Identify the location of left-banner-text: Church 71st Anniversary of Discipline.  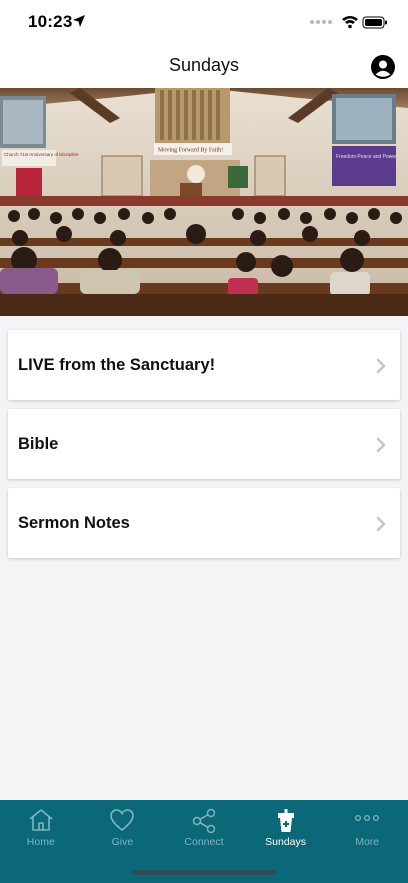
(41, 154).